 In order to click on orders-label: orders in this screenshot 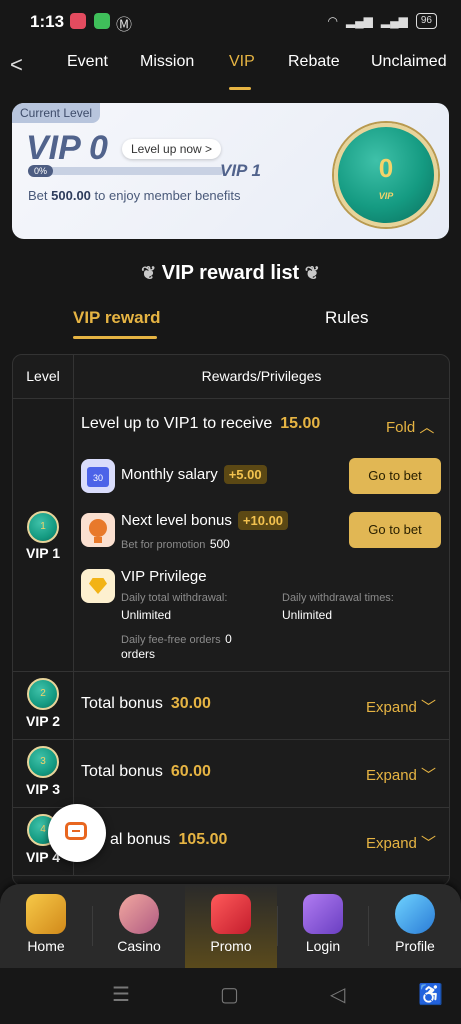, I will do `click(138, 654)`.